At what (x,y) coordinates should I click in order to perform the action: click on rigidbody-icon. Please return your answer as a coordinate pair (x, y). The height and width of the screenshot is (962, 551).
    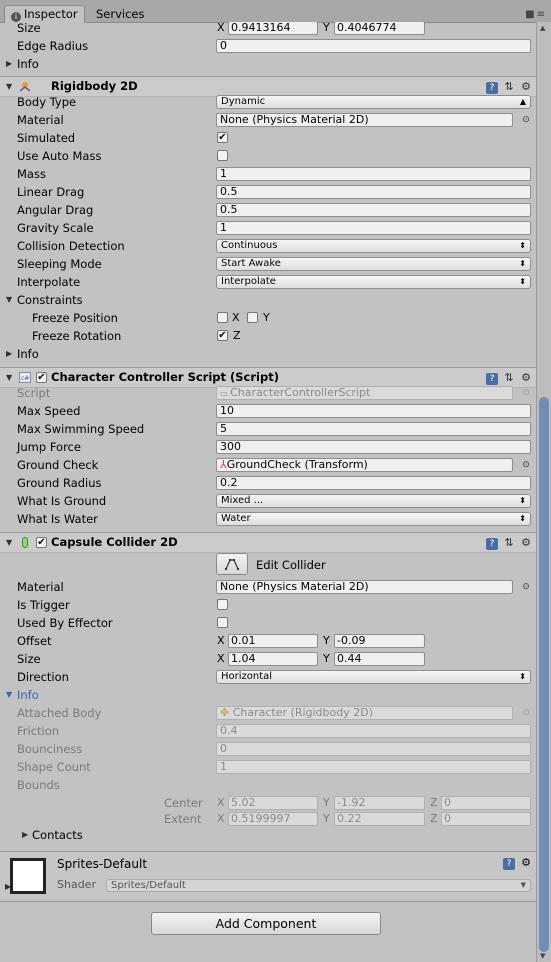
    Looking at the image, I should click on (25, 87).